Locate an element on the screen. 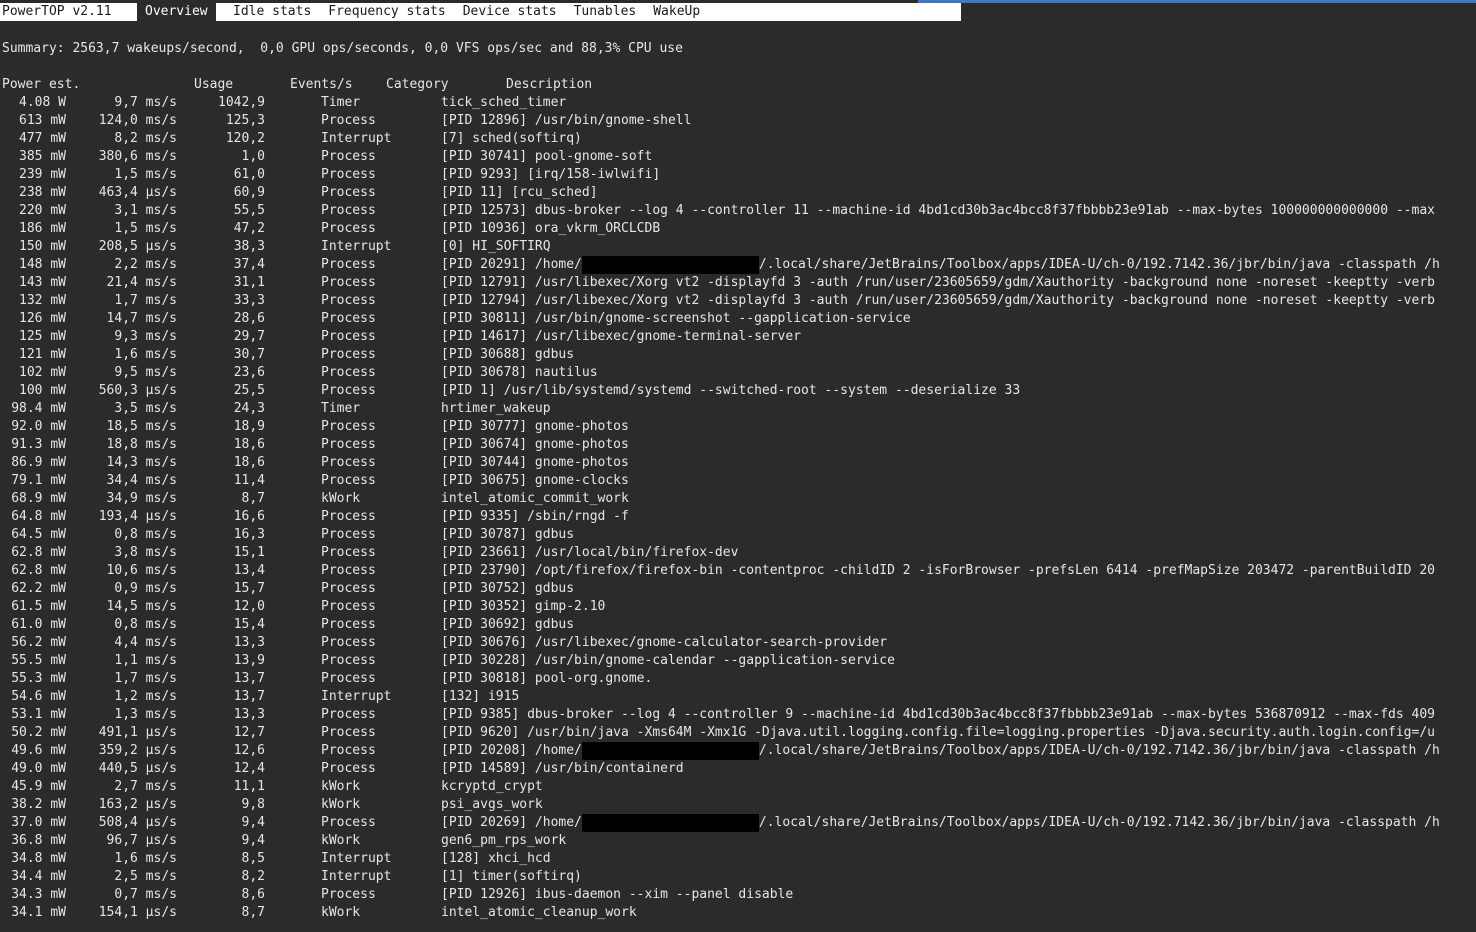 This screenshot has width=1476, height=932. description-cell: [PID 11] [rcu_sched] is located at coordinates (958, 193).